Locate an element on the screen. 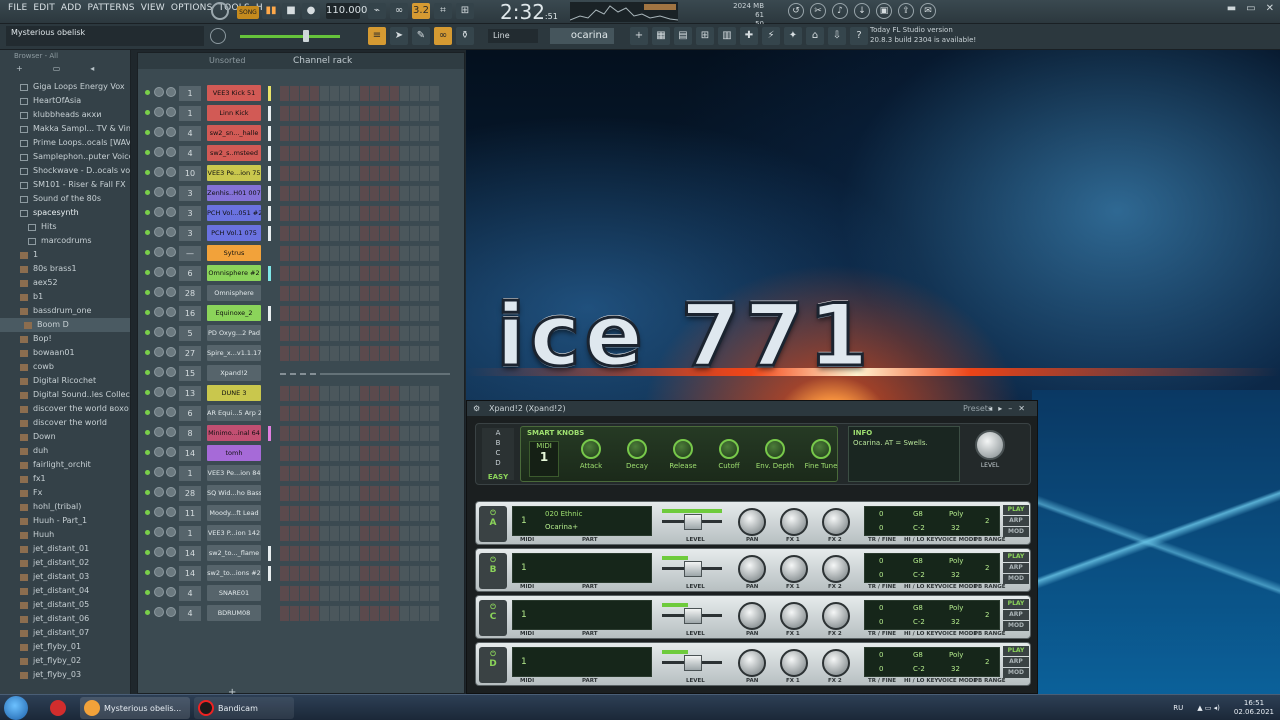  channel-mixer-track: 3 is located at coordinates (190, 193).